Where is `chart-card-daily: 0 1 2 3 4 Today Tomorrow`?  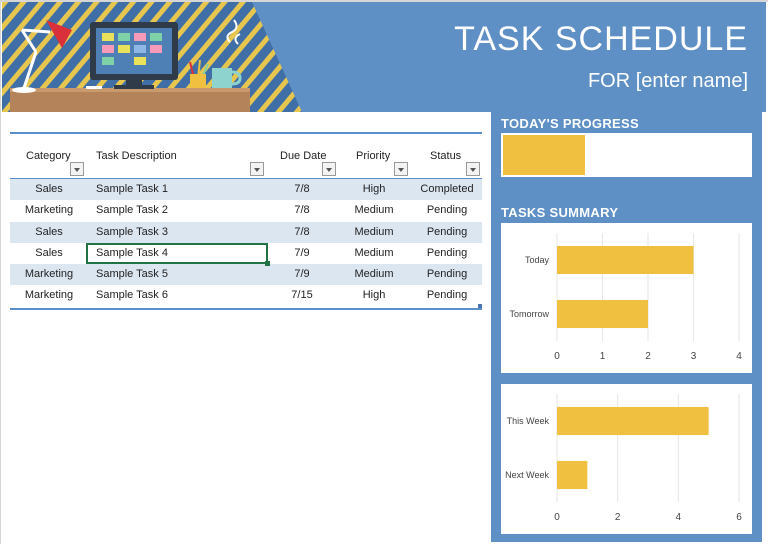
chart-card-daily: 0 1 2 3 4 Today Tomorrow is located at coordinates (626, 298).